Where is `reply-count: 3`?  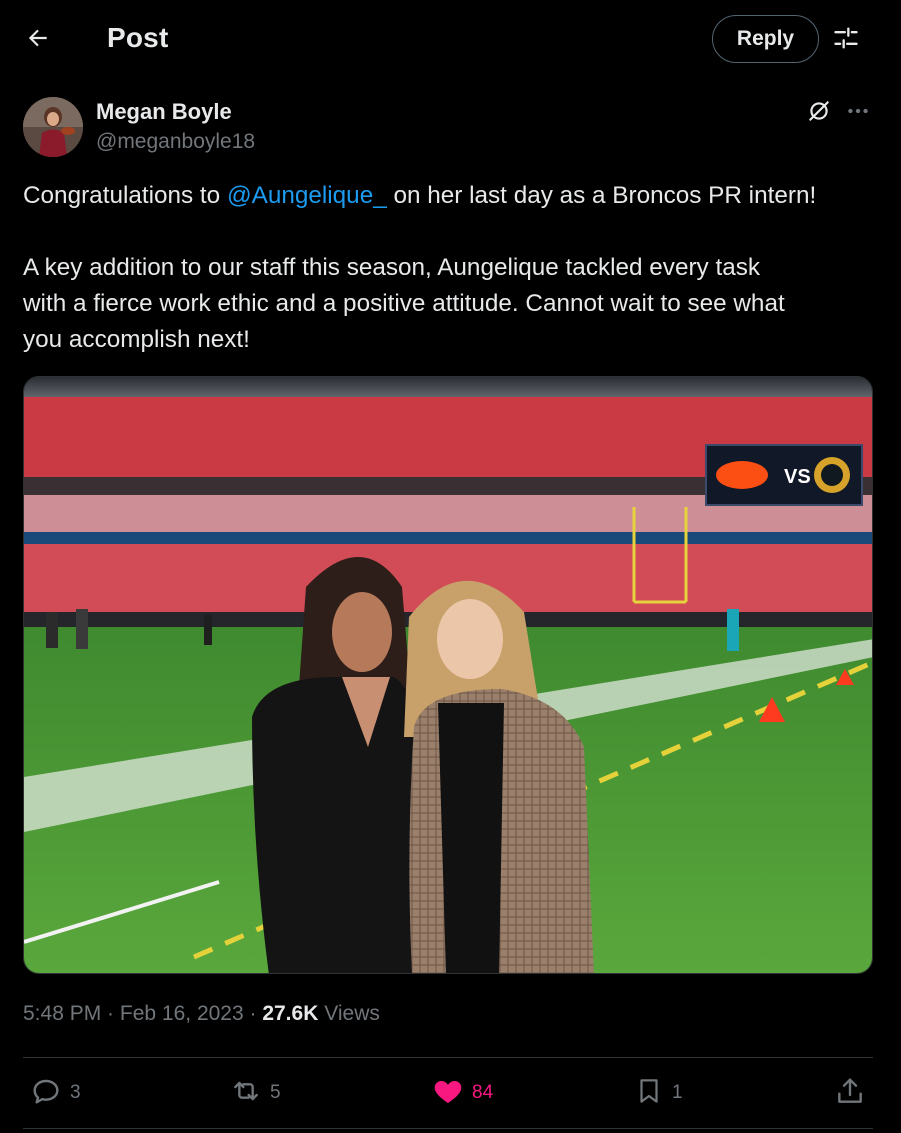
reply-count: 3 is located at coordinates (75, 1092).